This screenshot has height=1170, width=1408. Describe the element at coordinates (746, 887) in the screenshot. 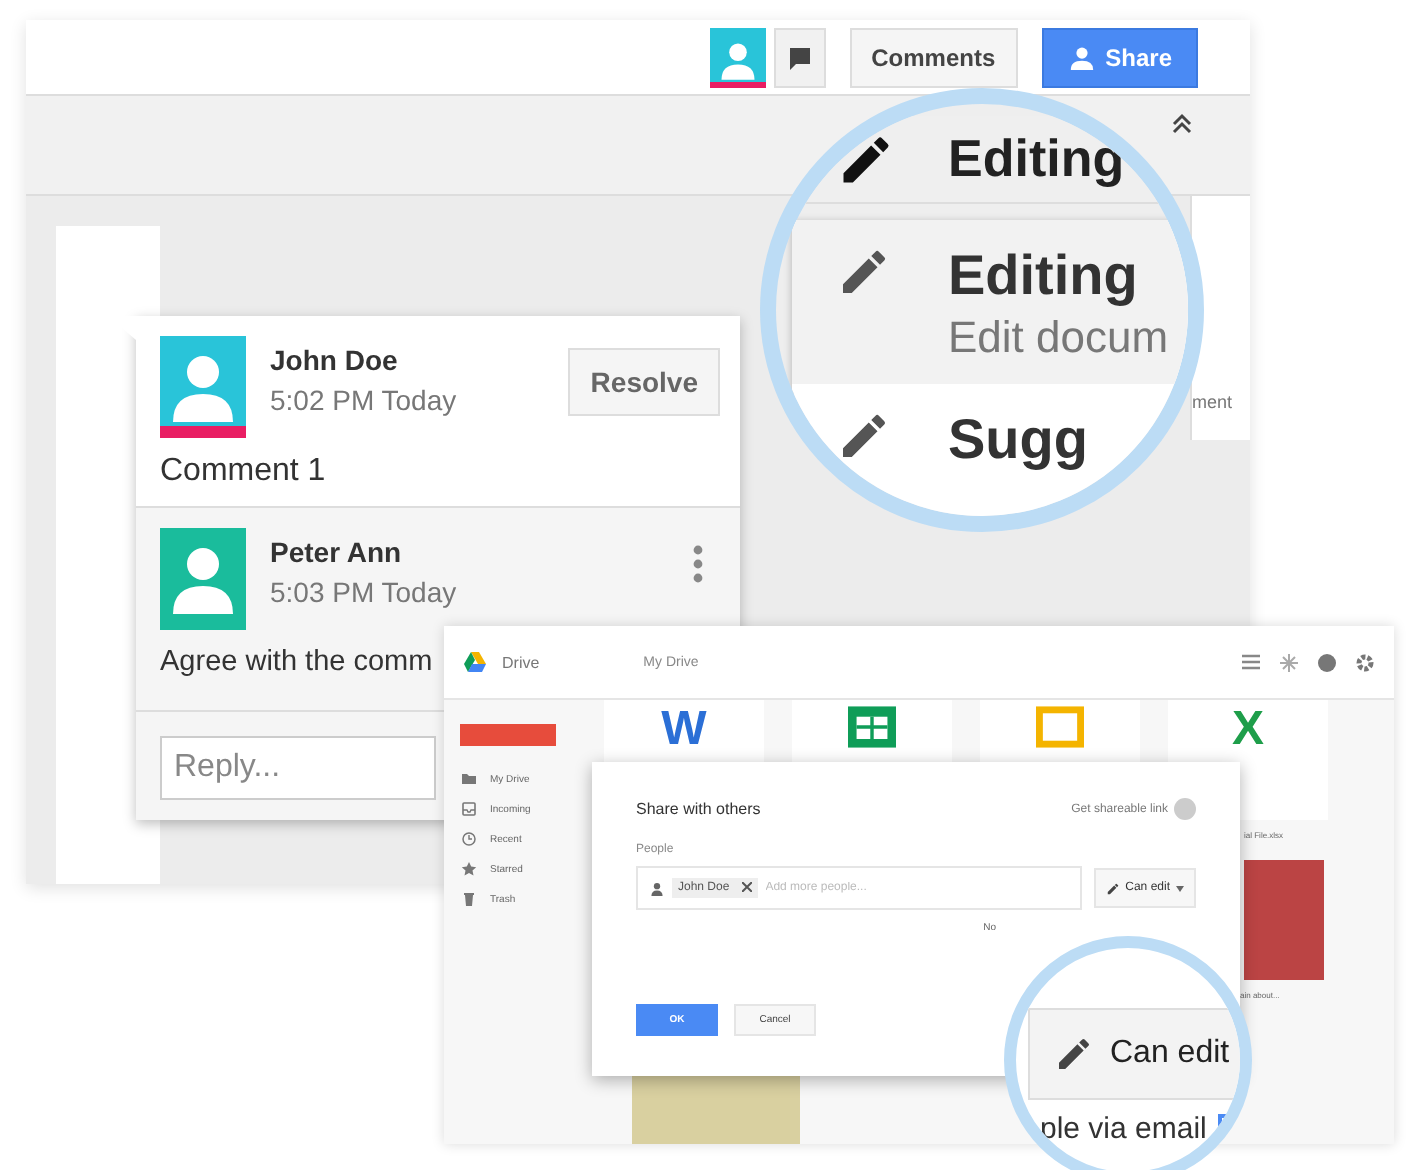

I see `close-icon` at that location.